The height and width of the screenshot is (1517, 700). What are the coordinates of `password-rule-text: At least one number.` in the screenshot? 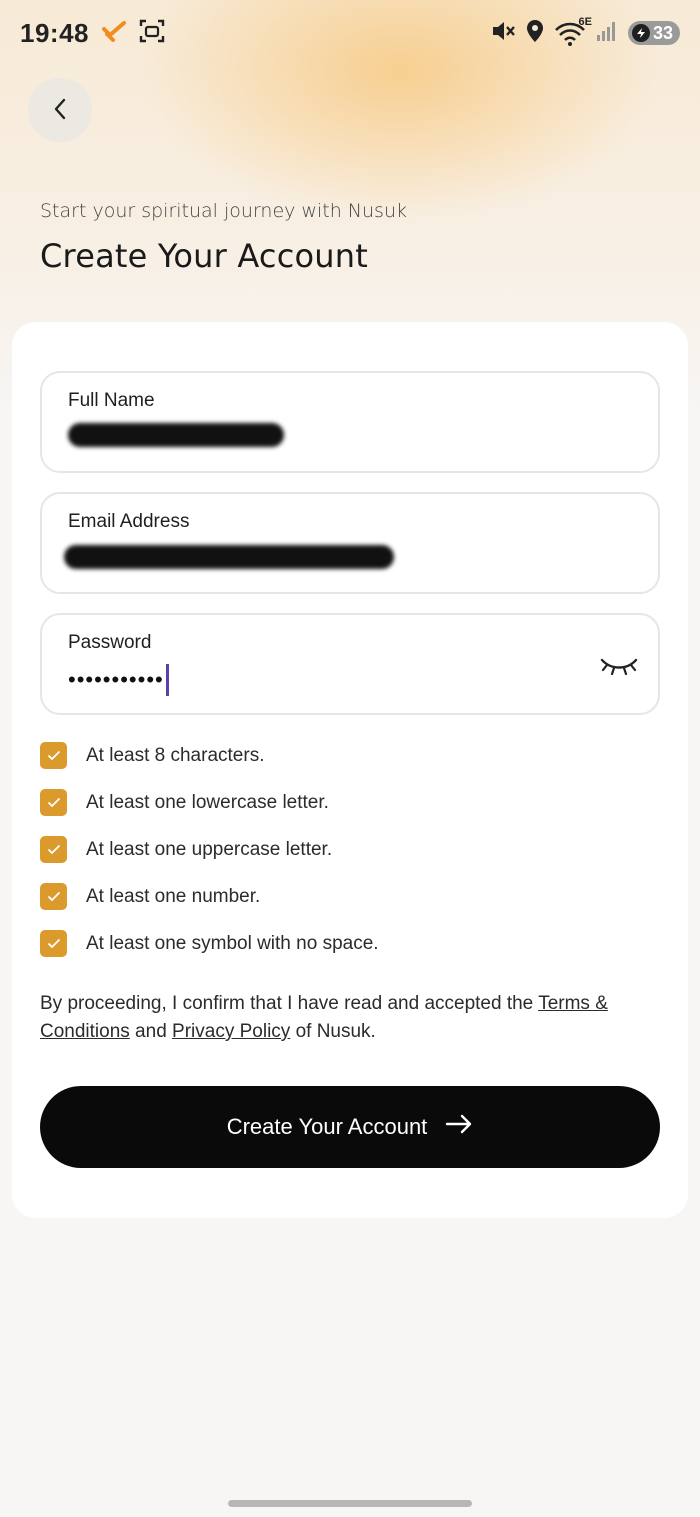 It's located at (173, 896).